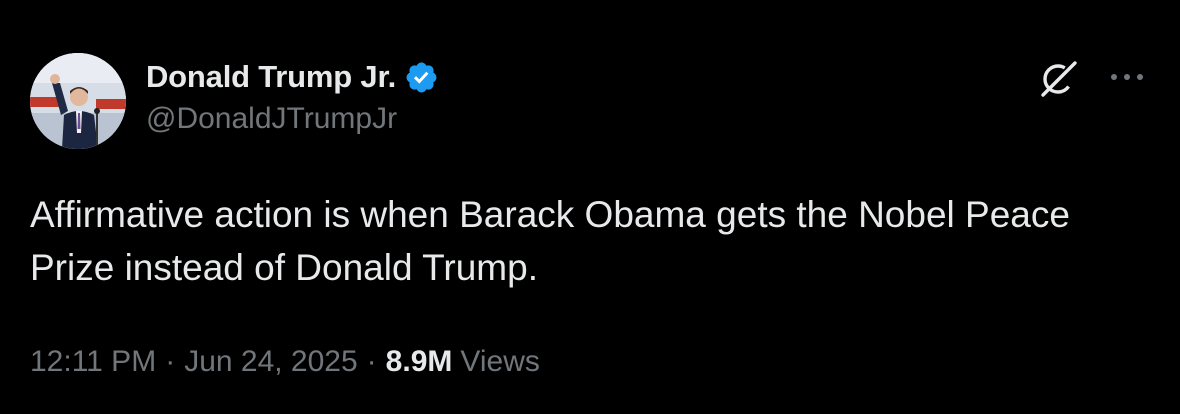 The height and width of the screenshot is (414, 1180). What do you see at coordinates (271, 77) in the screenshot?
I see `display-name: Donald Trump Jr.` at bounding box center [271, 77].